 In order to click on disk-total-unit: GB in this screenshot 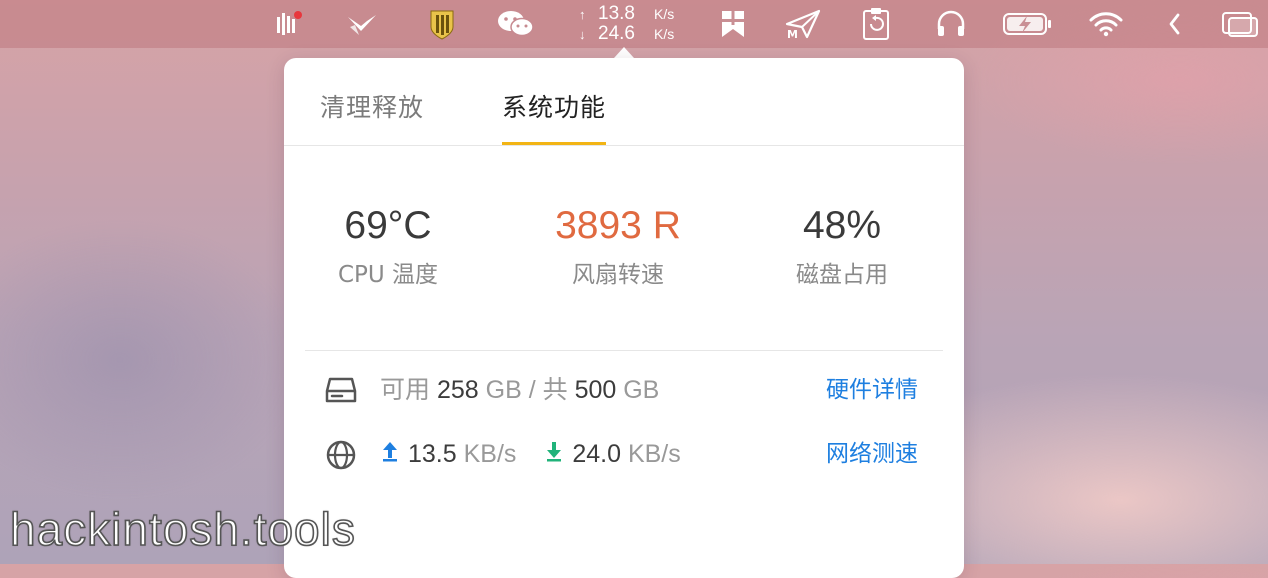, I will do `click(641, 390)`.